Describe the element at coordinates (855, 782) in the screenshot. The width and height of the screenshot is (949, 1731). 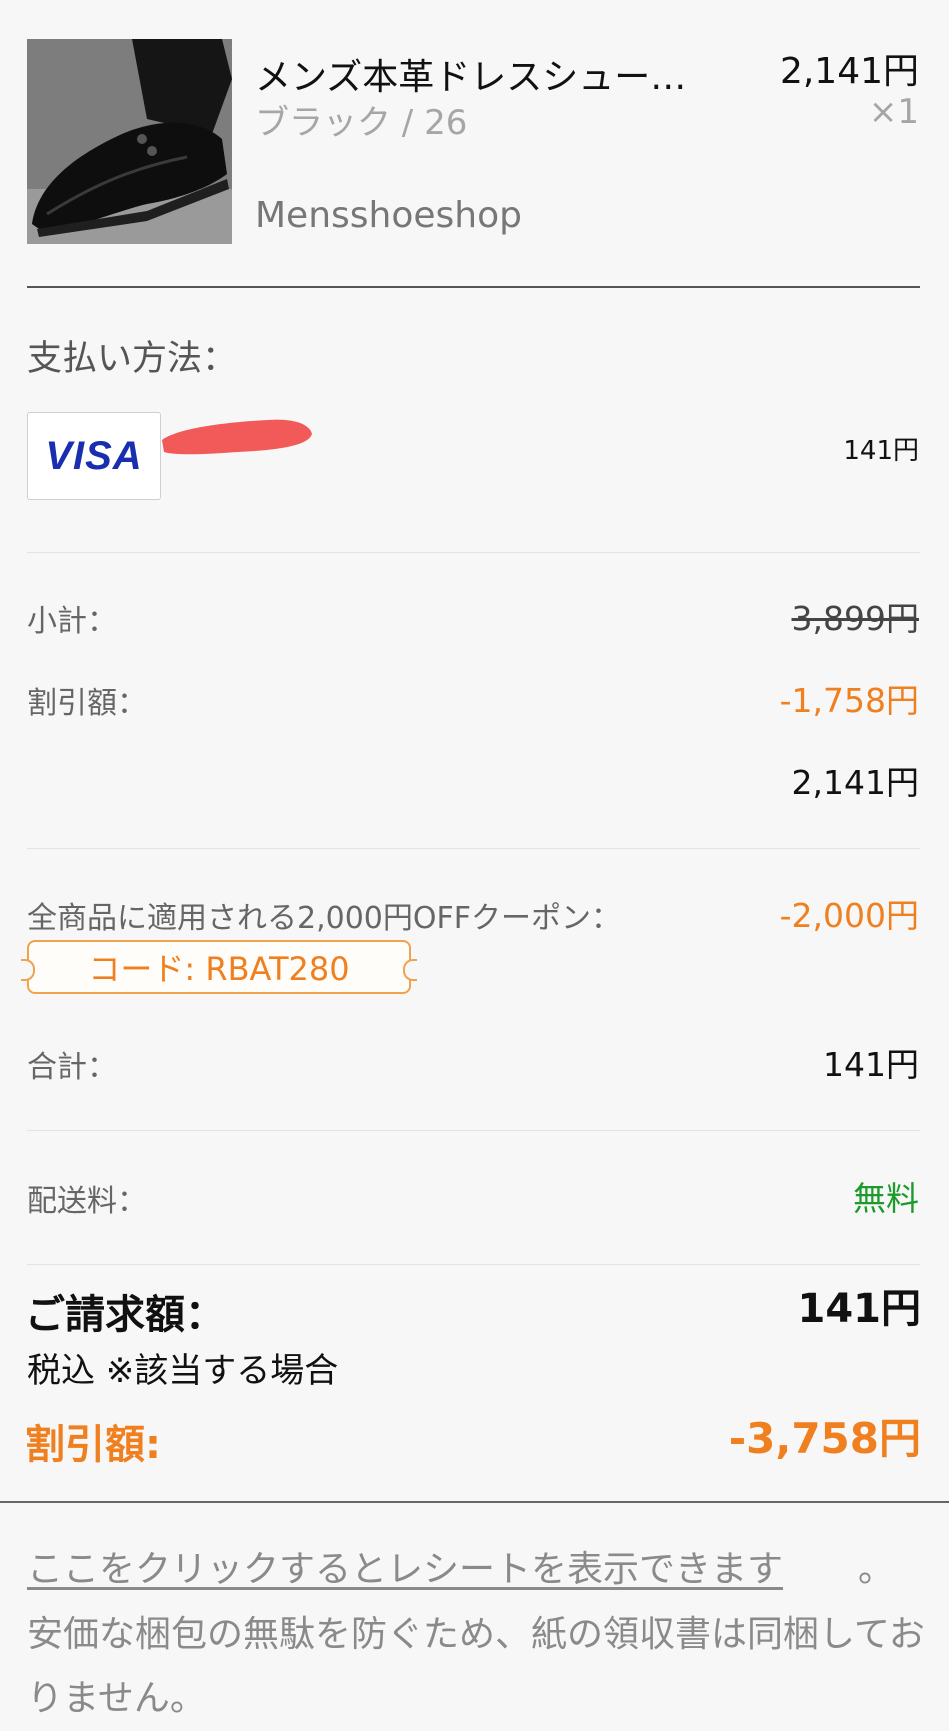
I see `after-discount-value: 2,141円` at that location.